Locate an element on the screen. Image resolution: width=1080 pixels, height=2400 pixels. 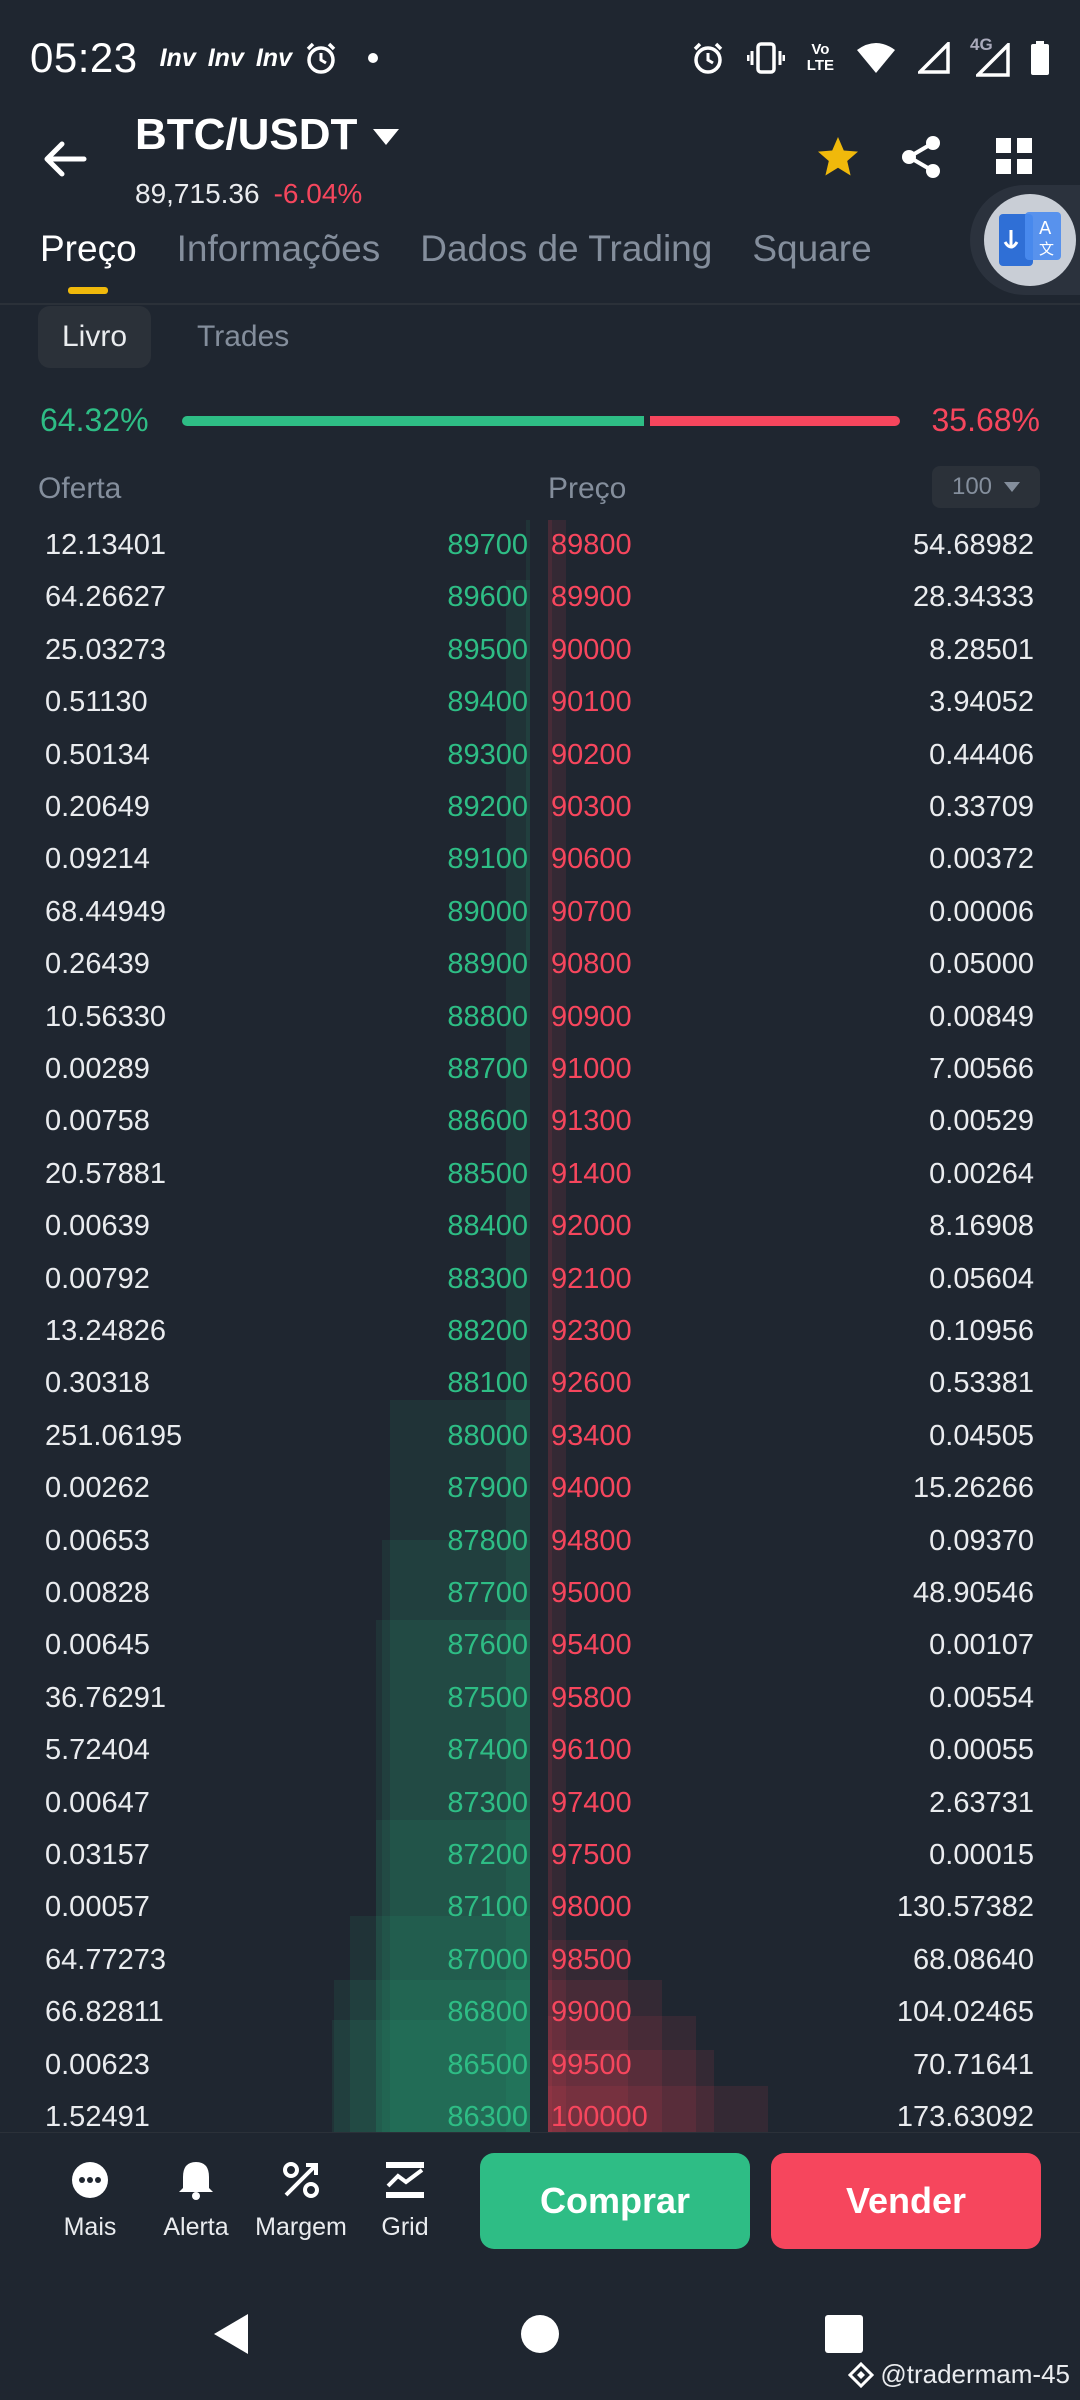
notification-app-icon: Inv is located at coordinates (177, 57).